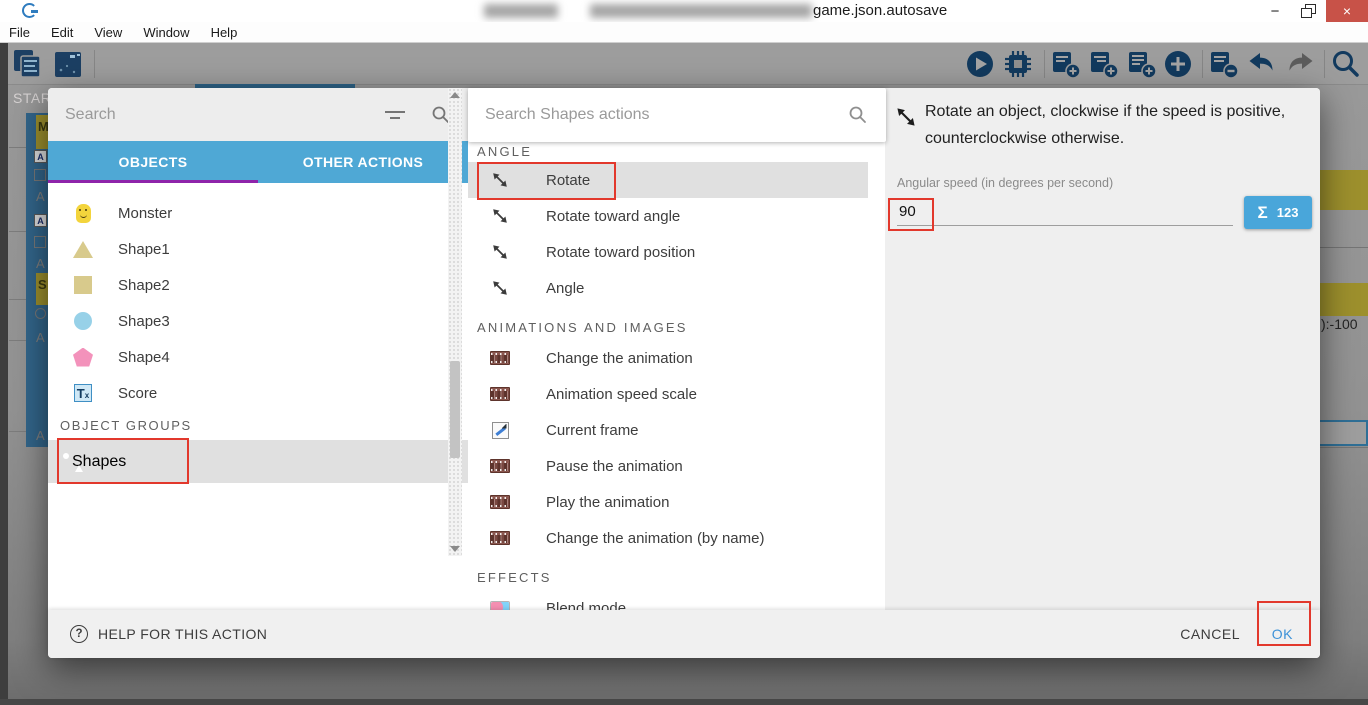 The image size is (1368, 705). What do you see at coordinates (68, 64) in the screenshot?
I see `scene-editor-icon` at bounding box center [68, 64].